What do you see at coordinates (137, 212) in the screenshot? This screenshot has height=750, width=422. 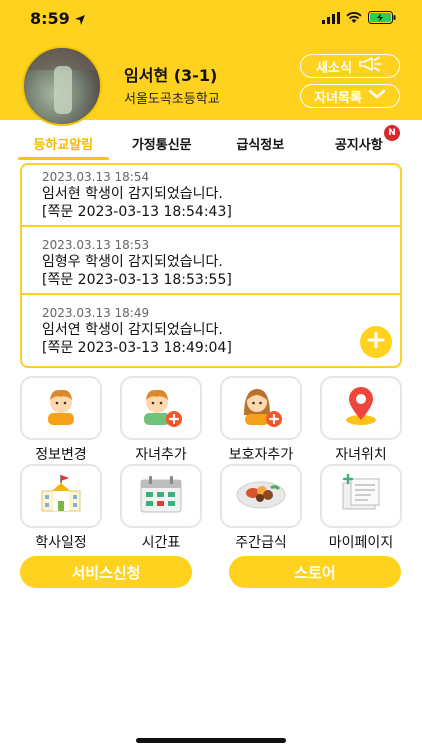 I see `alert-stamp: [쪽문 2023-03-13 18:54:43]` at bounding box center [137, 212].